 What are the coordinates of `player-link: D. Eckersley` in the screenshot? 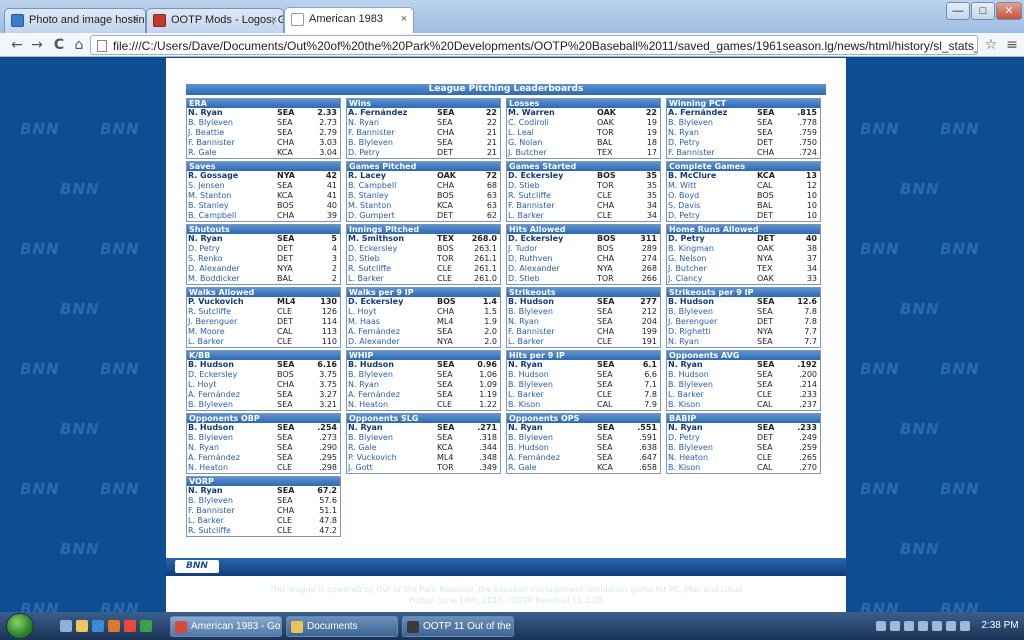 It's located at (535, 176).